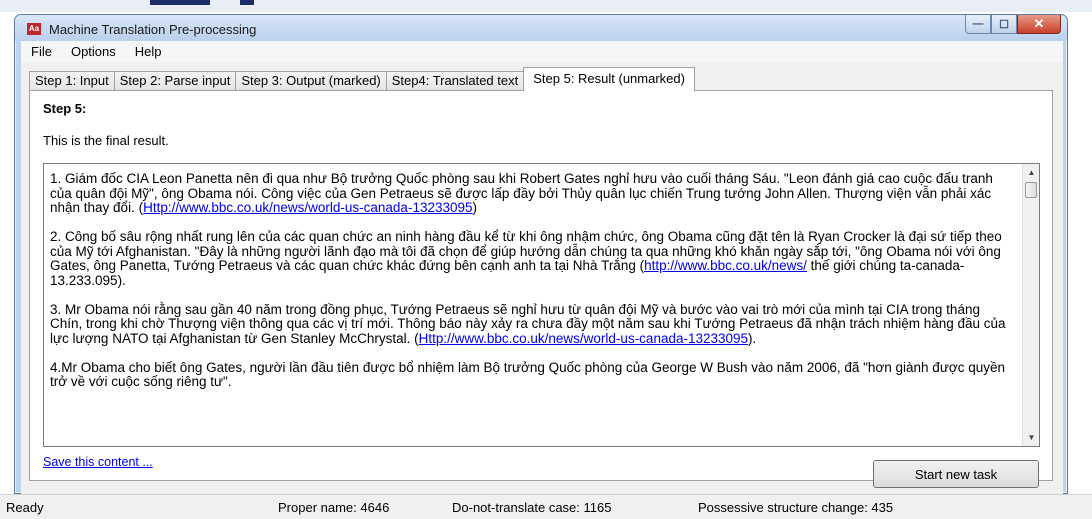 The width and height of the screenshot is (1092, 519). Describe the element at coordinates (106, 140) in the screenshot. I see `step-description: This is the final result.` at that location.